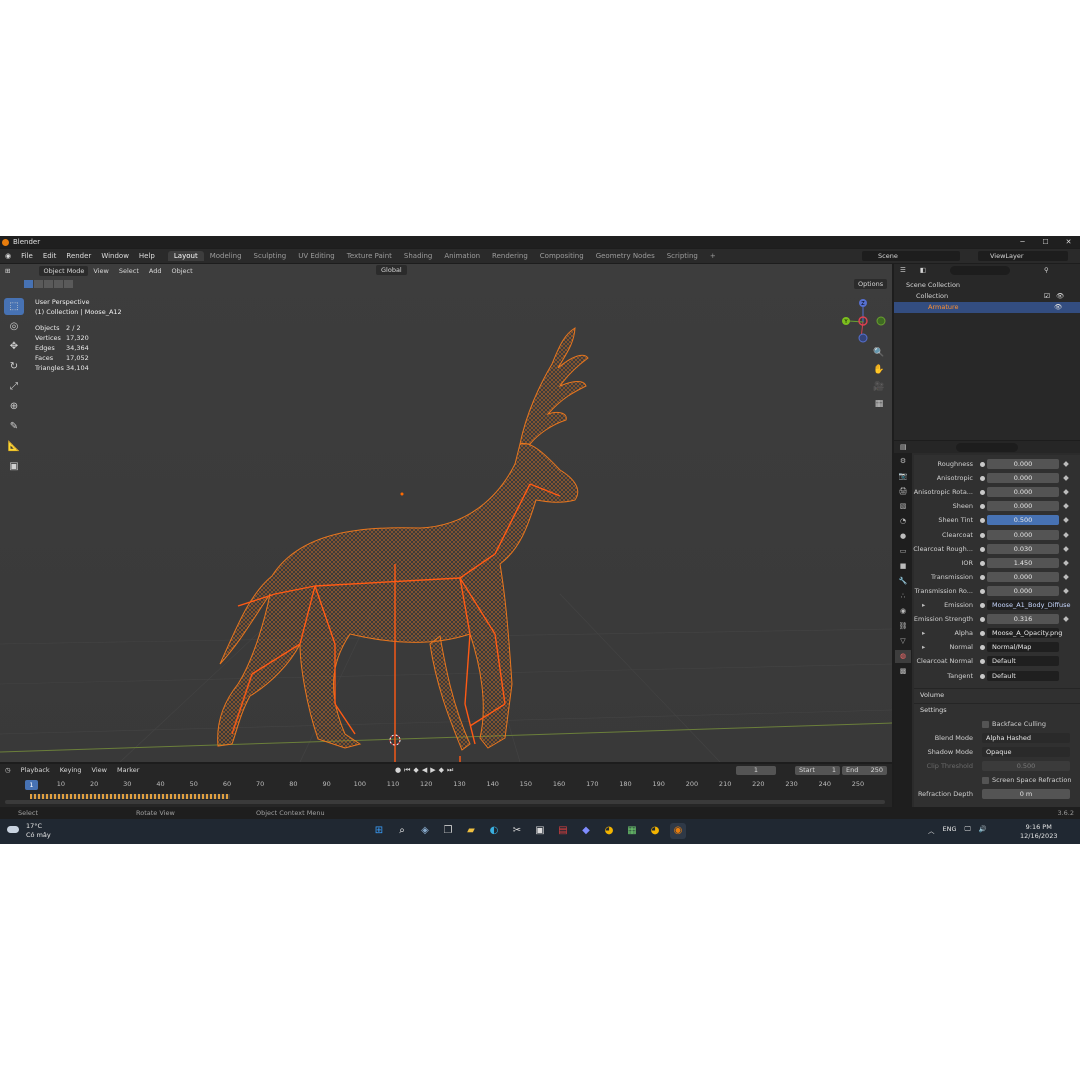 The image size is (1080, 1080). What do you see at coordinates (369, 256) in the screenshot?
I see `tab-texture-paint: Texture Paint` at bounding box center [369, 256].